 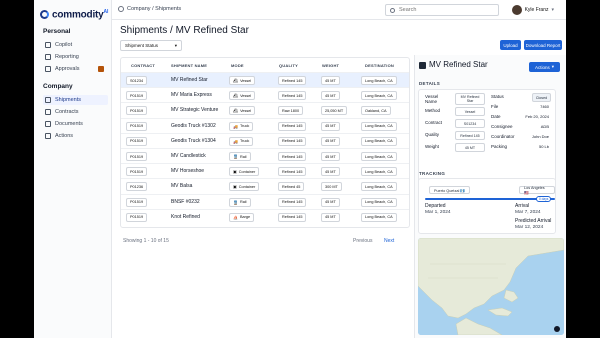 What do you see at coordinates (470, 99) in the screenshot?
I see `detail-value: MV Refined Star` at bounding box center [470, 99].